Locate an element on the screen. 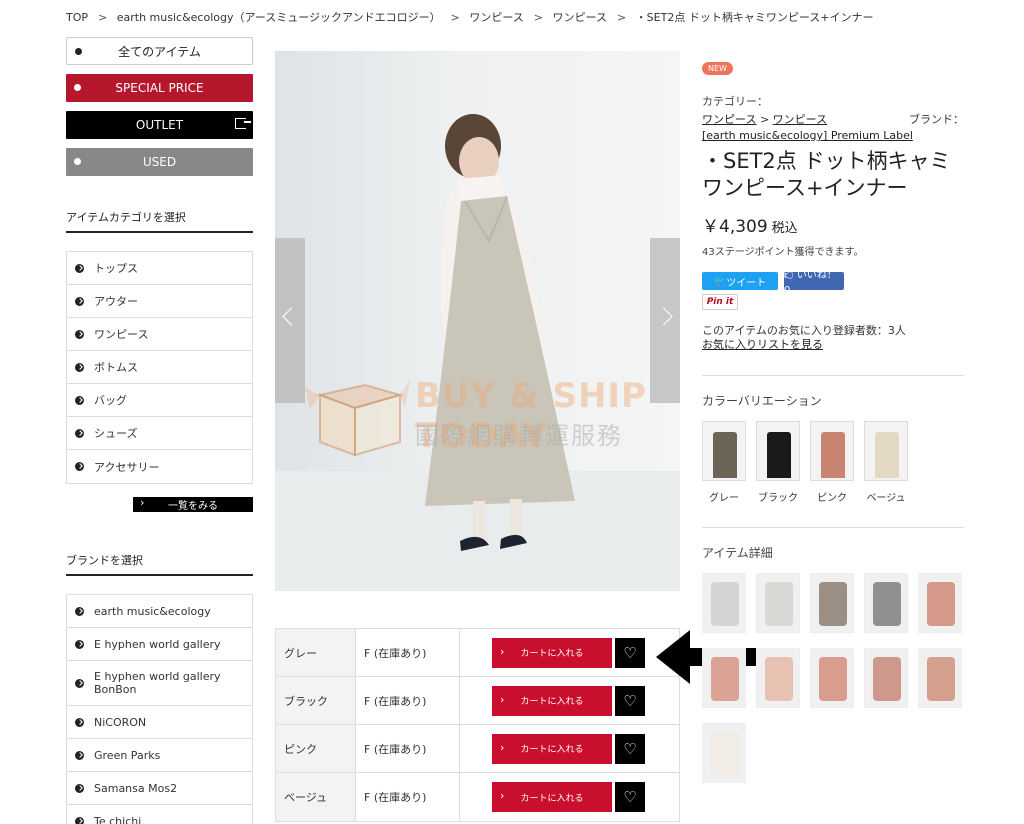  category-label: アクセサリー is located at coordinates (127, 467).